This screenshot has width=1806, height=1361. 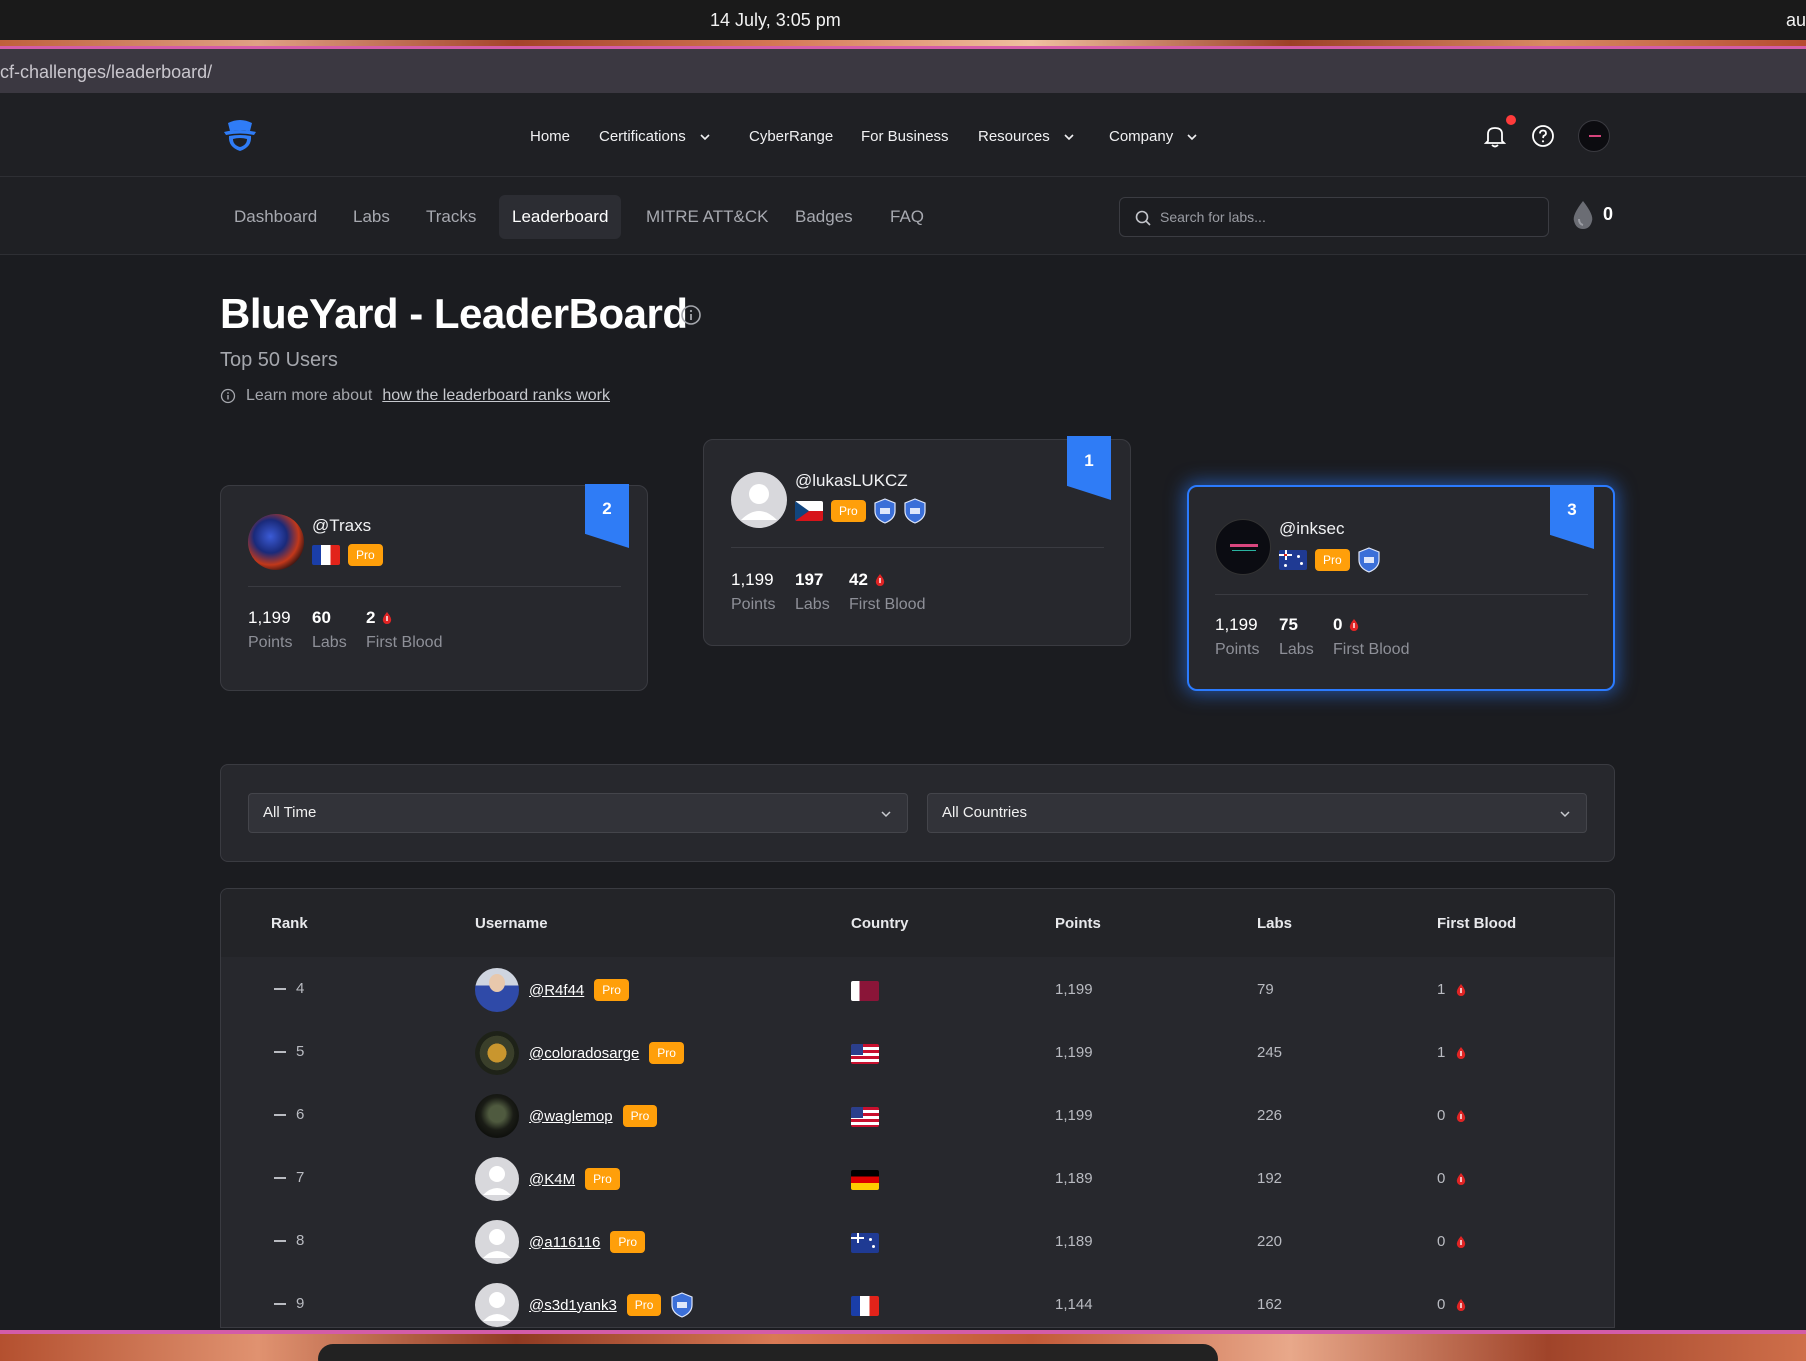 I want to click on rank-cell: 5, so click(x=289, y=1051).